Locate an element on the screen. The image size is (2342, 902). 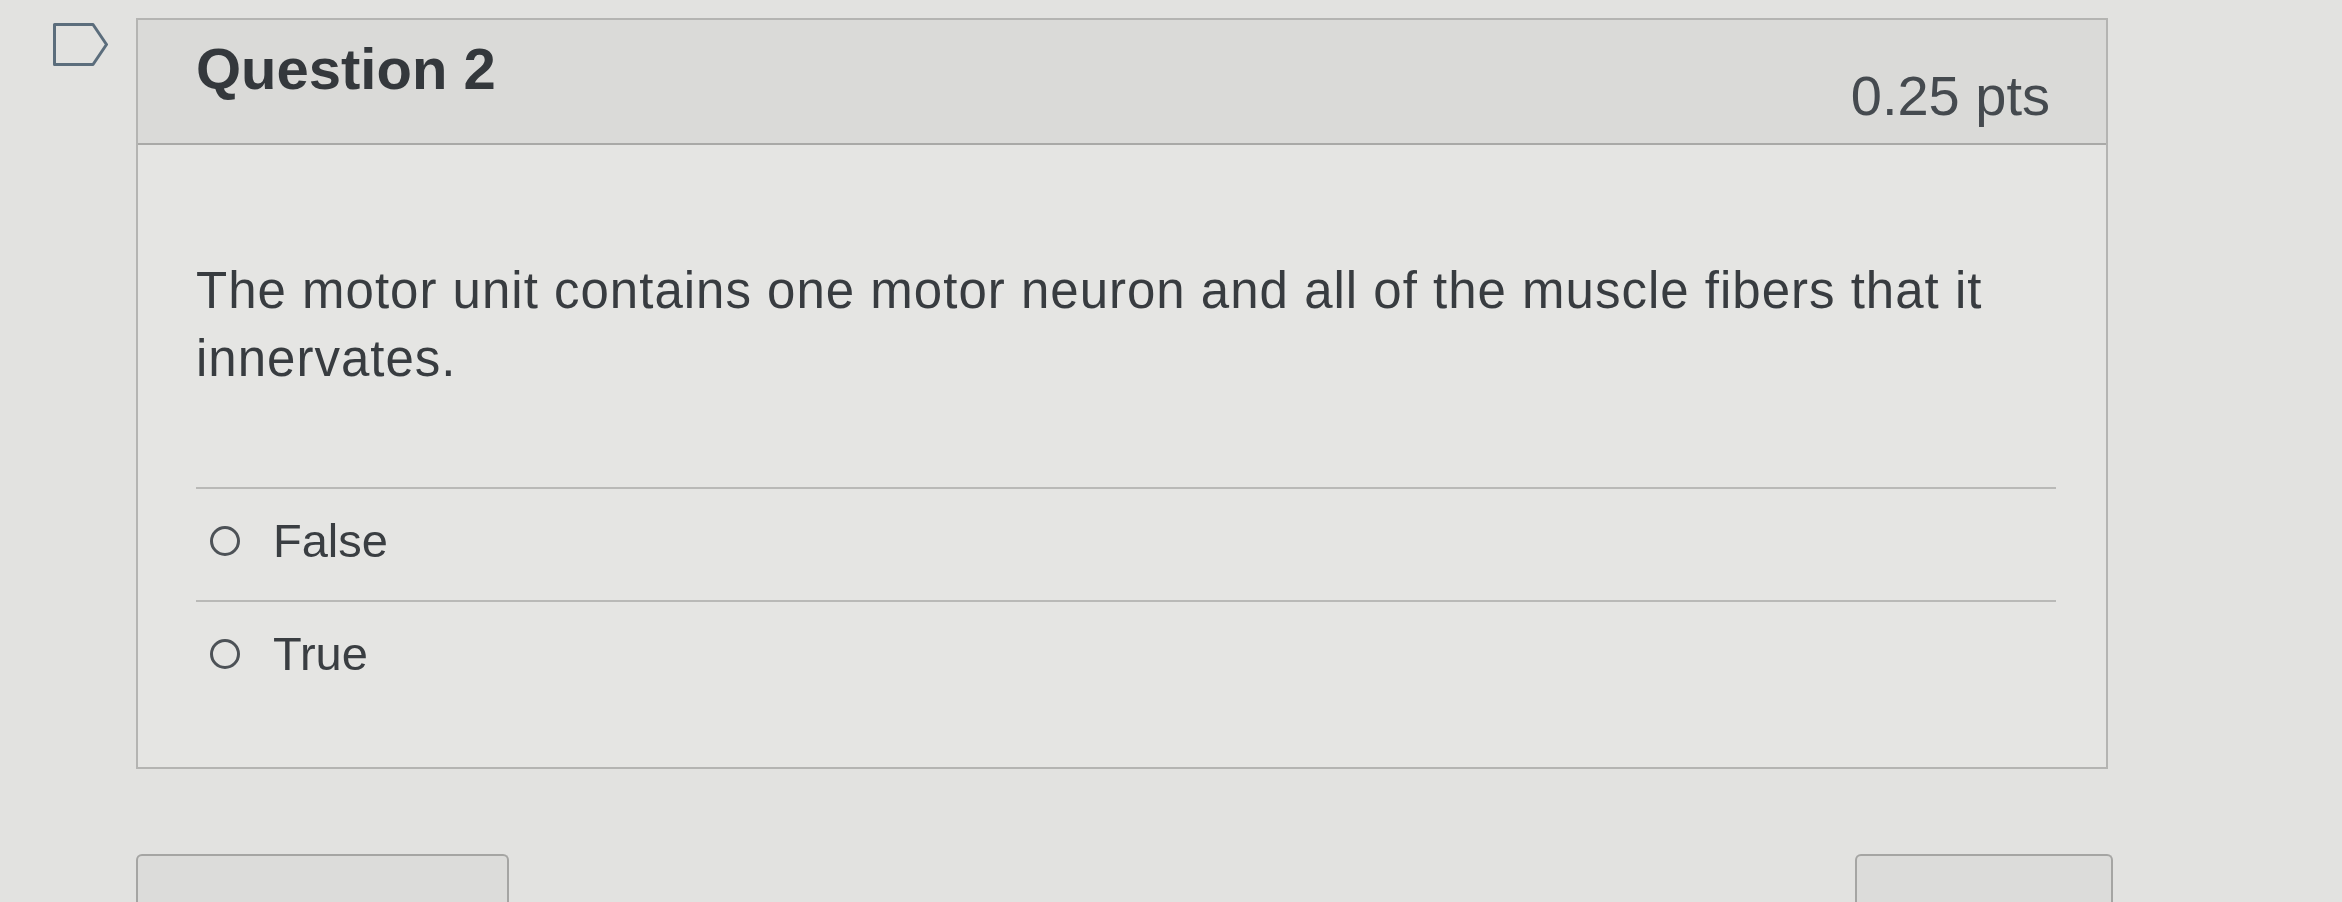
answer-label: False is located at coordinates (330, 540).